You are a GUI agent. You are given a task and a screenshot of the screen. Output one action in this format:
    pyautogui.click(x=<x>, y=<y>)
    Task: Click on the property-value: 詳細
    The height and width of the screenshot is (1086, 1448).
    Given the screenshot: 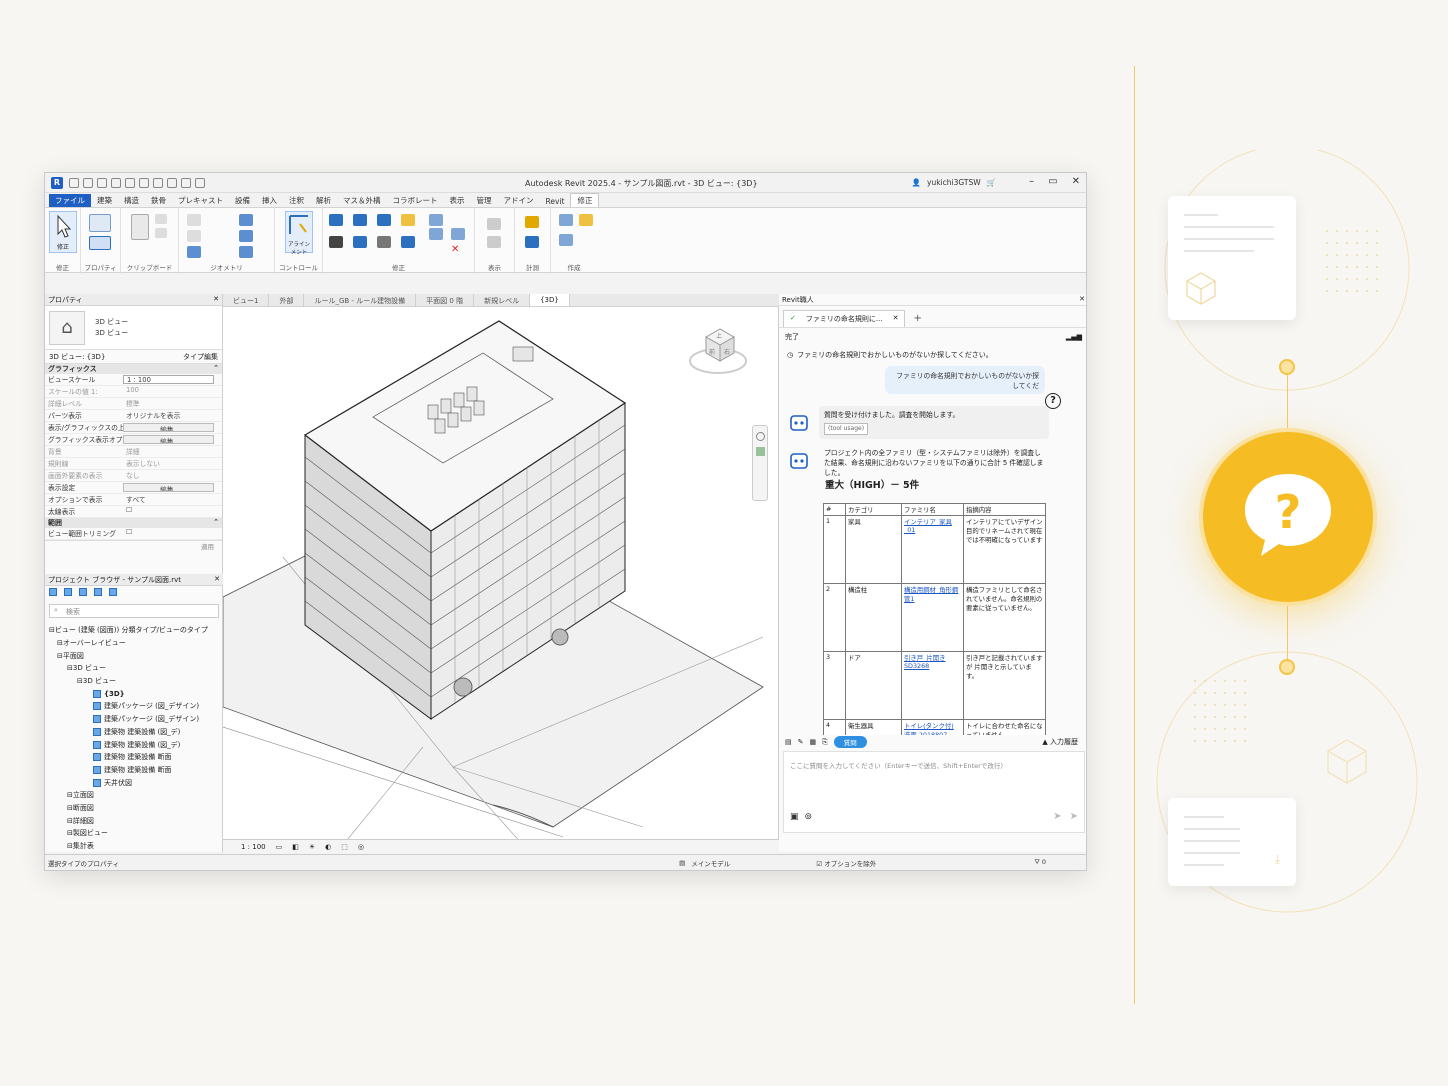 What is the action you would take?
    pyautogui.click(x=172, y=451)
    